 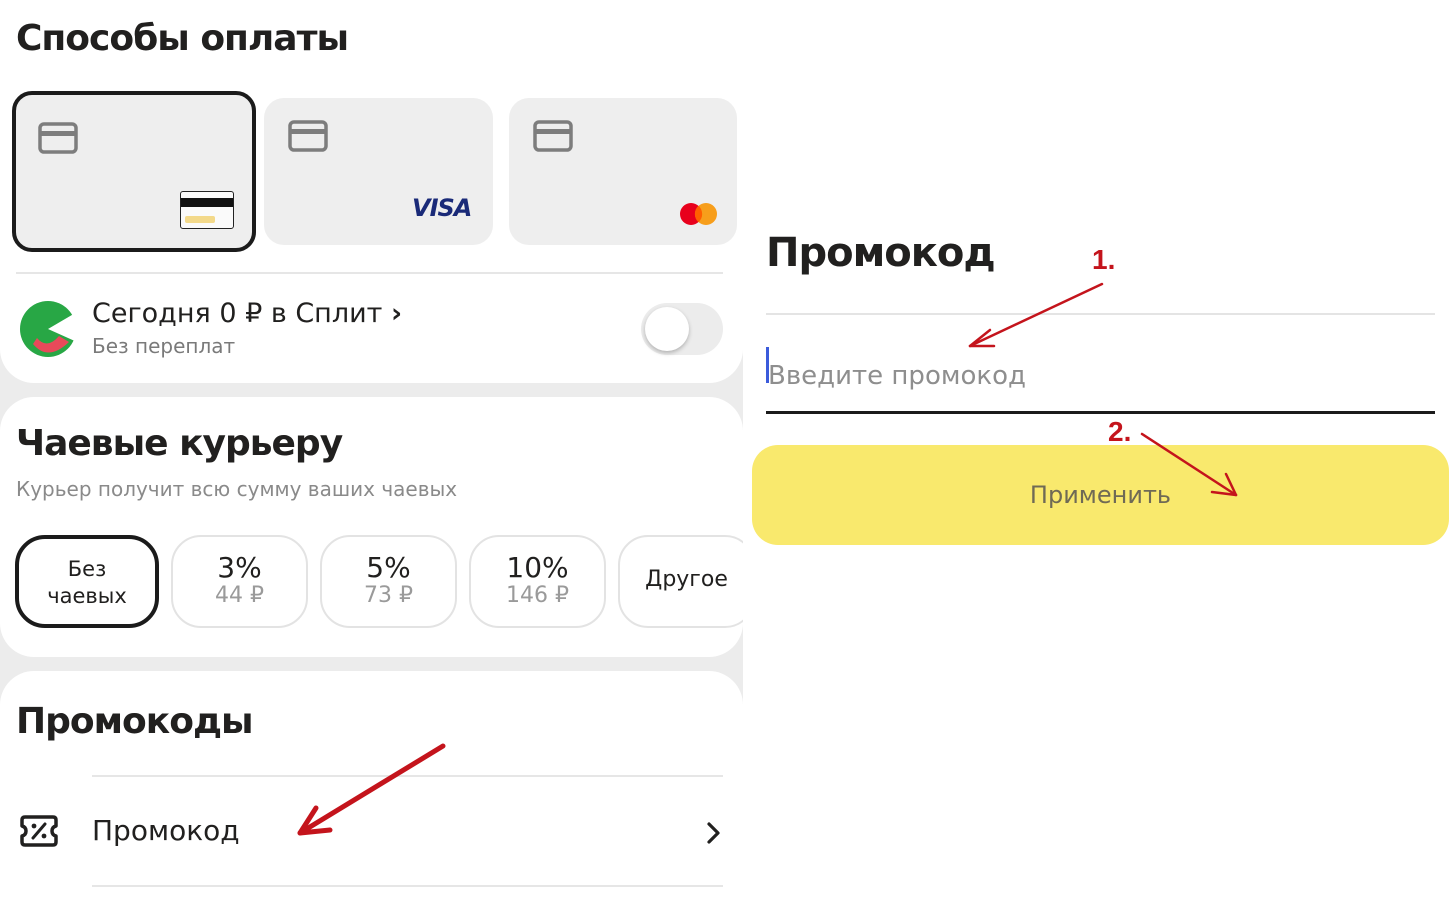 I want to click on tip-option-other: Другое, so click(x=680, y=581).